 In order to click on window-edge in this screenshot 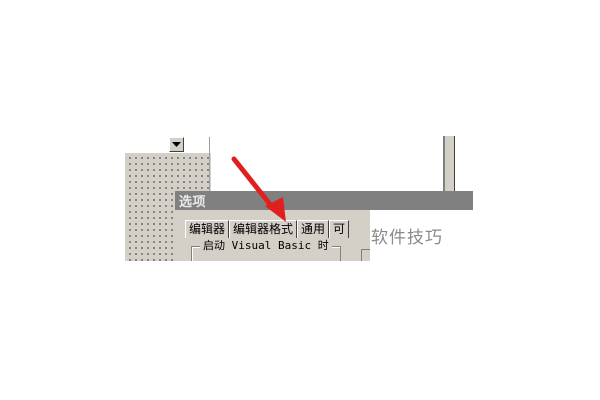, I will do `click(449, 164)`.